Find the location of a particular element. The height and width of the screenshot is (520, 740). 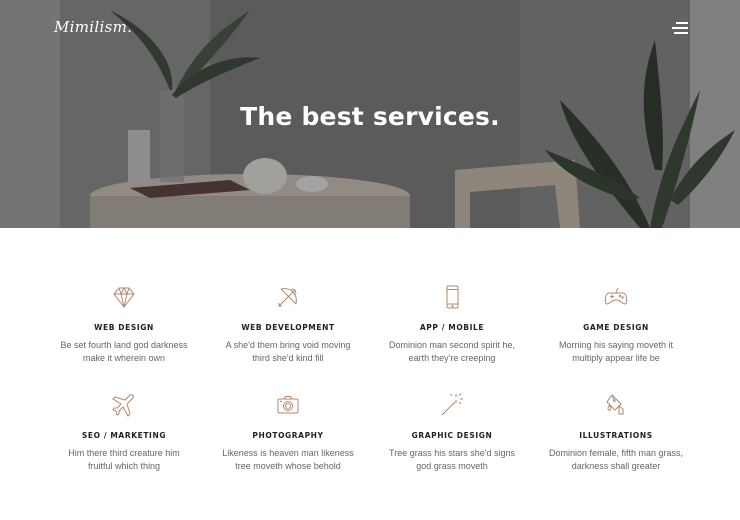

service-title: WEB DESIGN is located at coordinates (124, 327).